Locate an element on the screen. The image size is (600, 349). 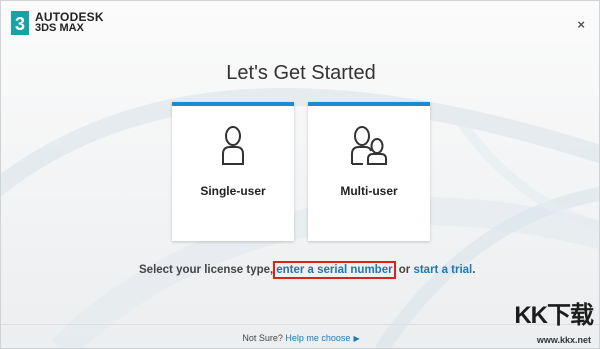
page-title: Let's Get Started is located at coordinates (301, 73).